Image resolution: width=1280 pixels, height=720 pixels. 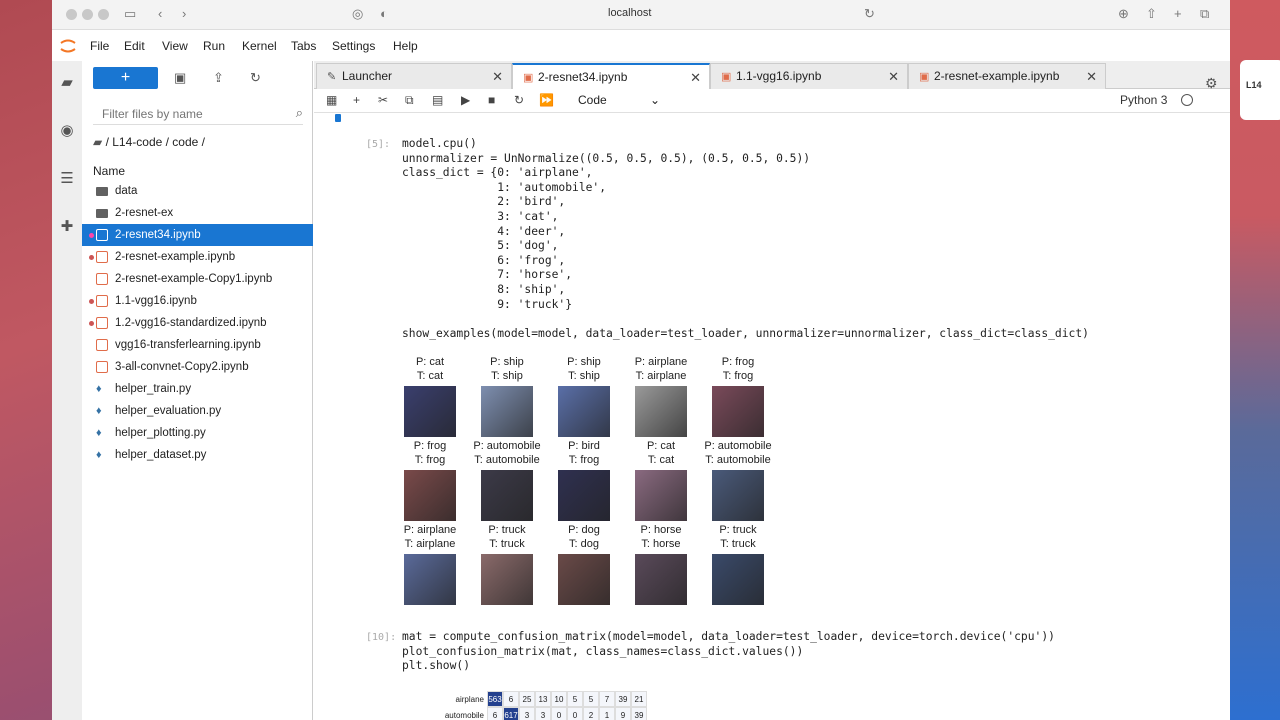 I want to click on toc-icon: ☰, so click(x=67, y=178).